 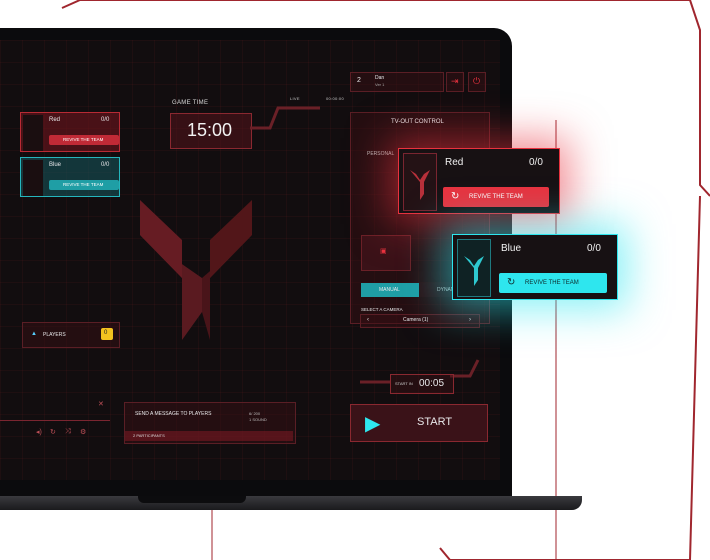 I want to click on game-time-value: 15:00, so click(x=210, y=130).